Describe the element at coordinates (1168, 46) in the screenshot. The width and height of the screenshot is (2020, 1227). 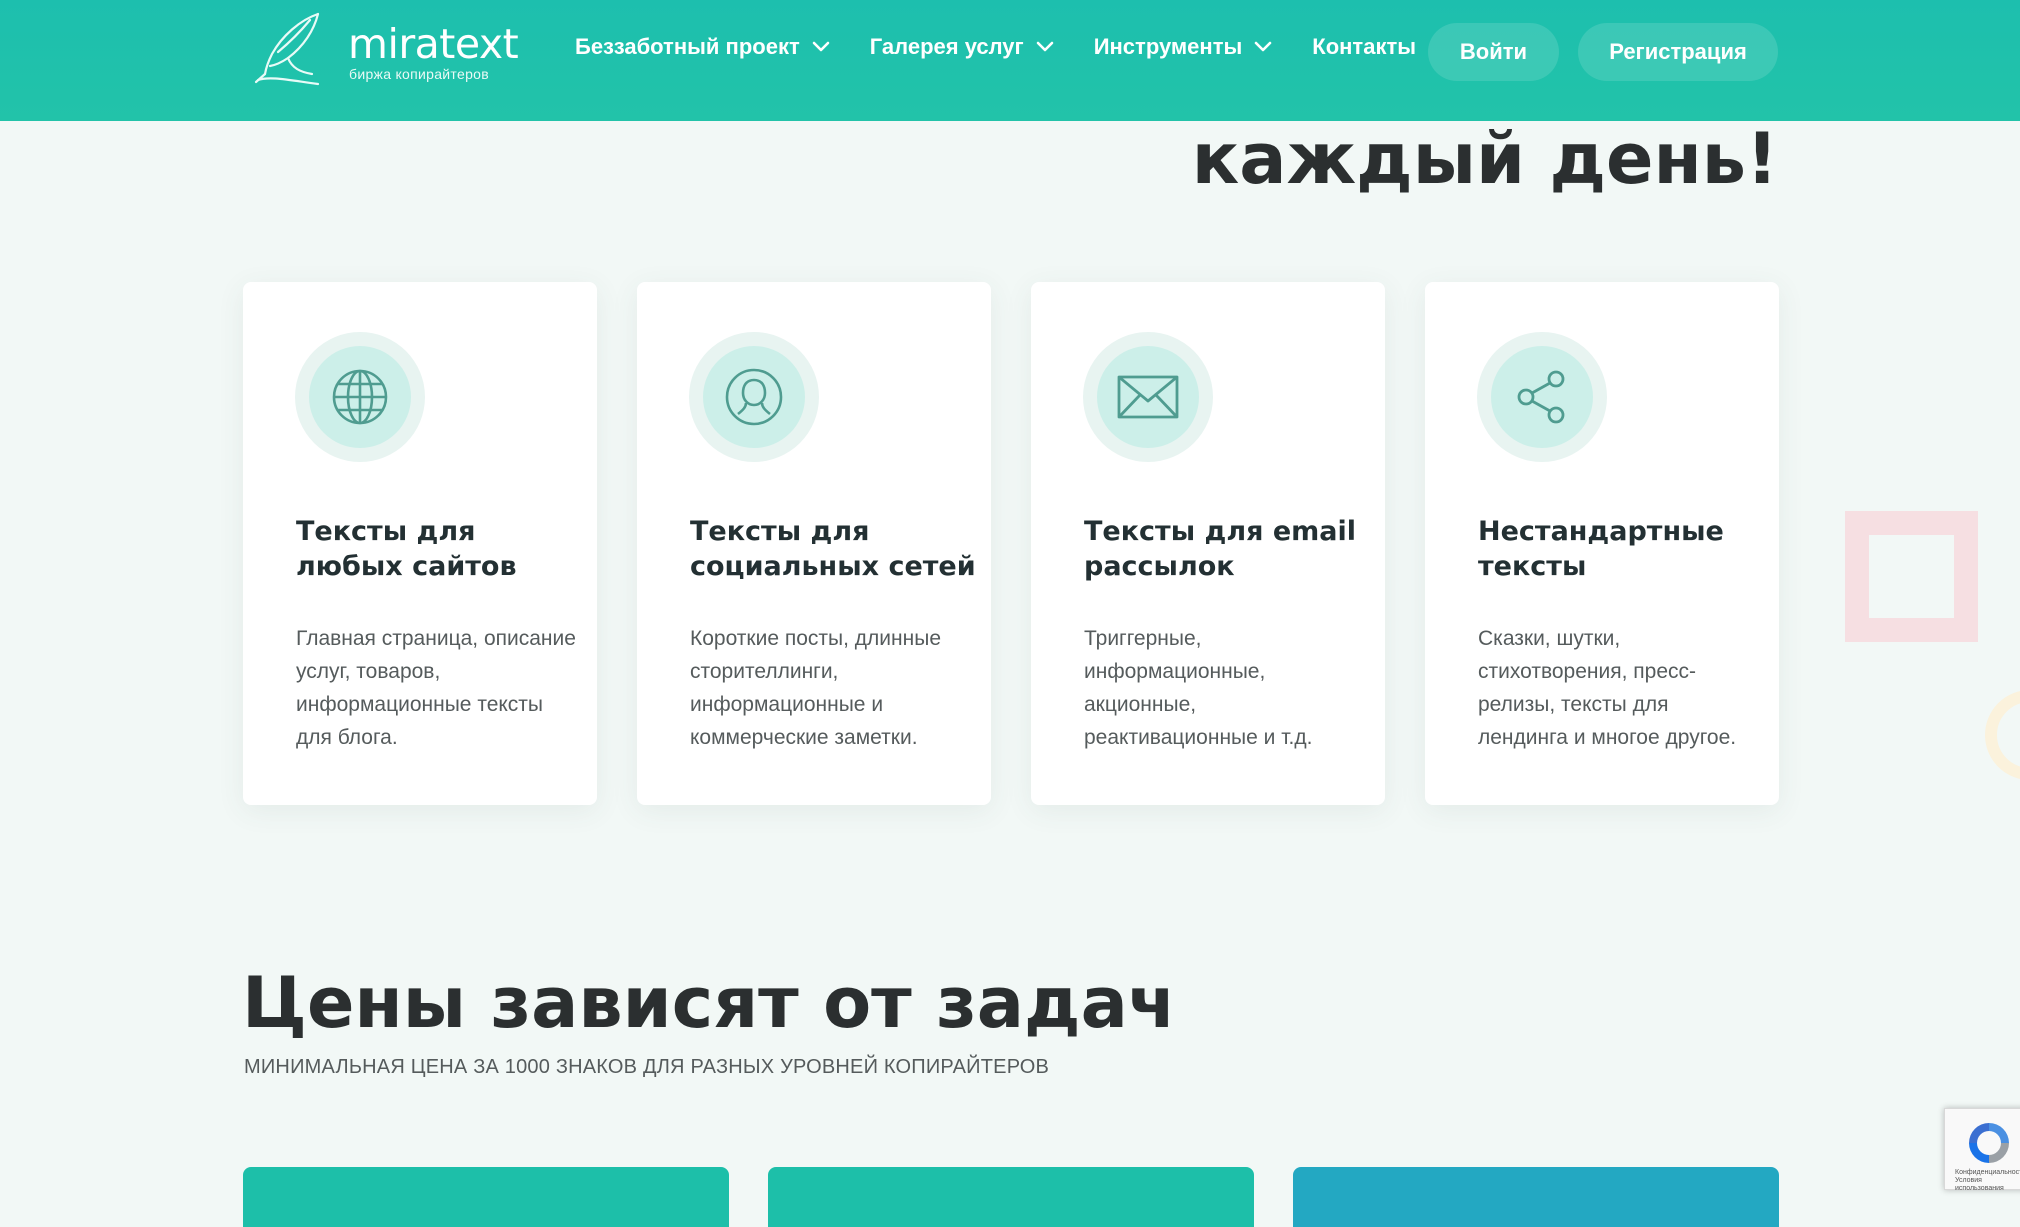
I see `nav-item-label: Инструменты` at that location.